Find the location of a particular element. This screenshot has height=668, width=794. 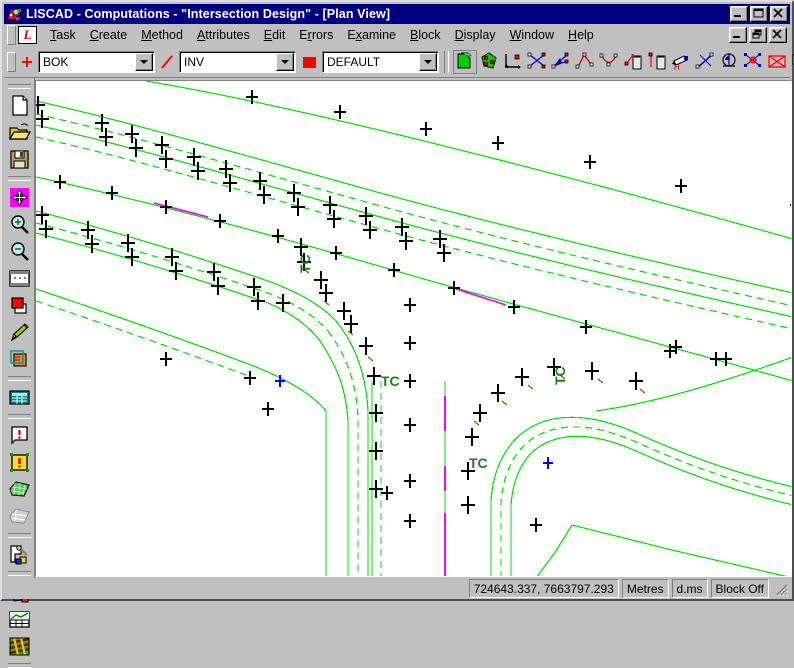

red-cross-point-icon is located at coordinates (27, 62).